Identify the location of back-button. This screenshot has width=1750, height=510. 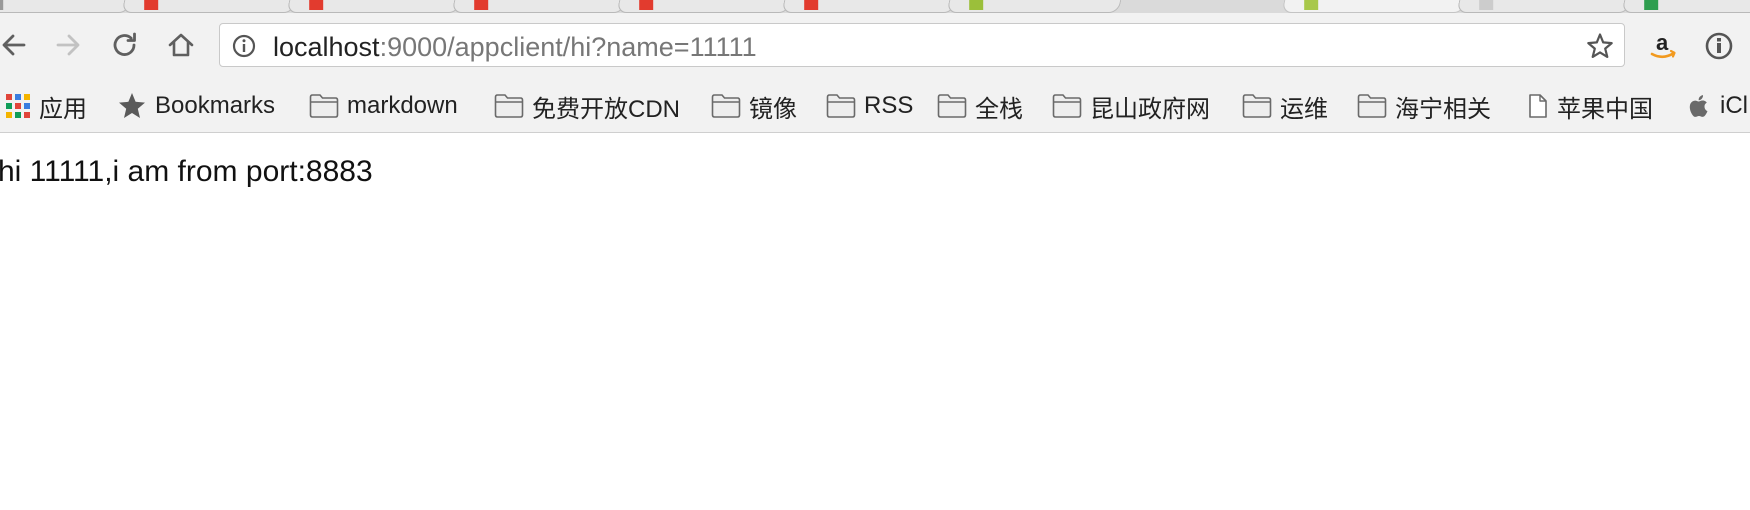
(16, 45).